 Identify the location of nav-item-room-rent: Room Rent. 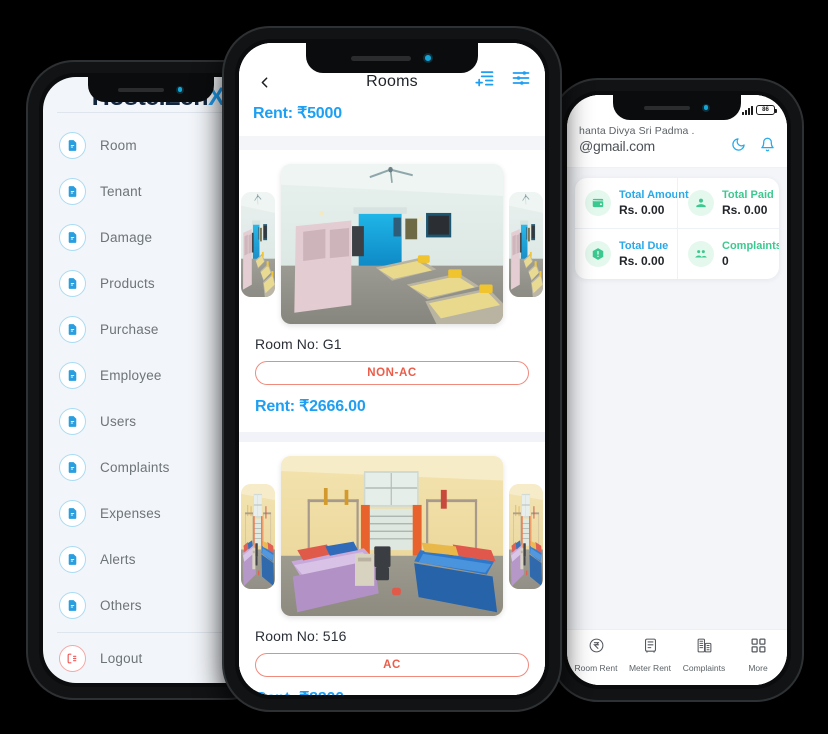
(596, 655).